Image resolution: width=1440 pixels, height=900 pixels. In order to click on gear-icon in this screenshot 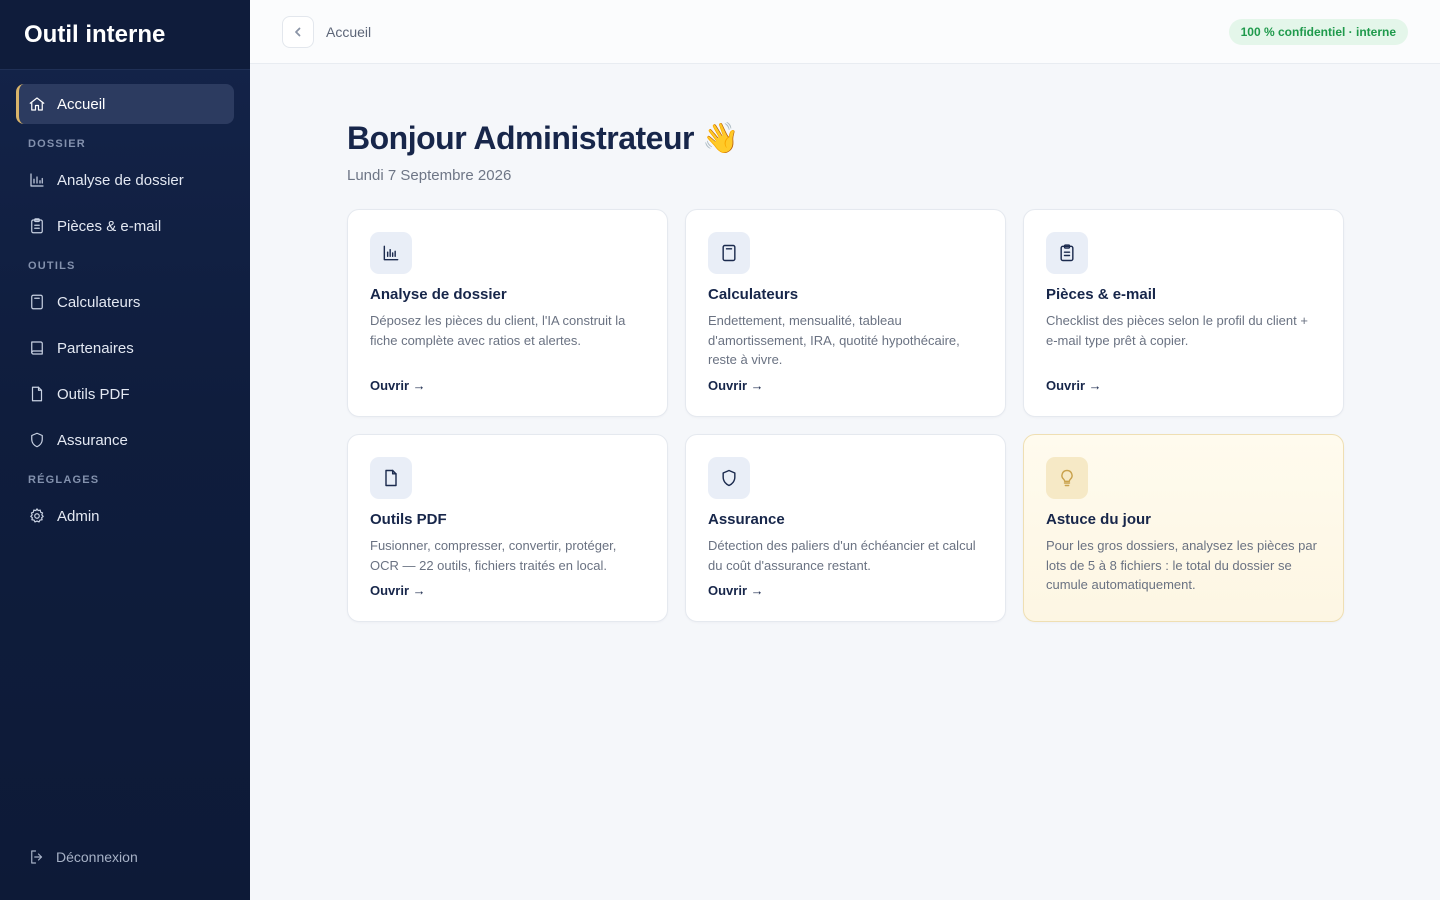, I will do `click(37, 516)`.